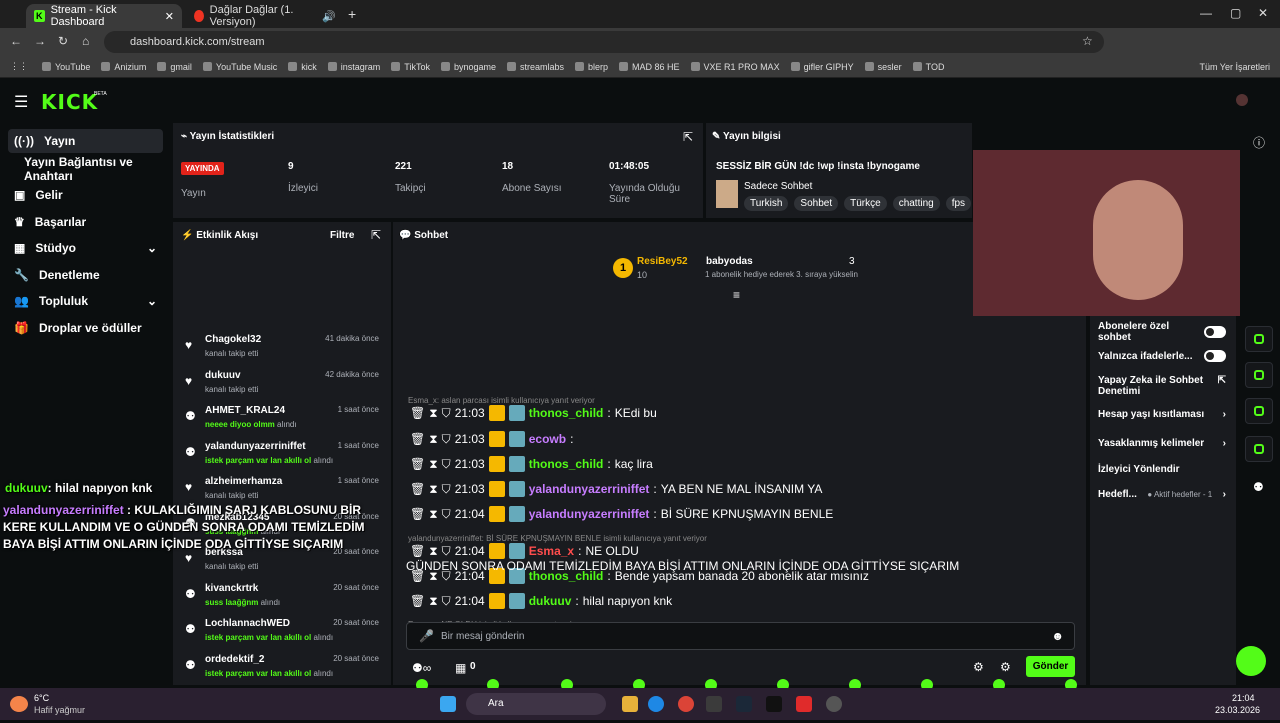  What do you see at coordinates (85, 301) in the screenshot?
I see `sidebar-item-topluluk: 👥 Topluluk ⌄` at bounding box center [85, 301].